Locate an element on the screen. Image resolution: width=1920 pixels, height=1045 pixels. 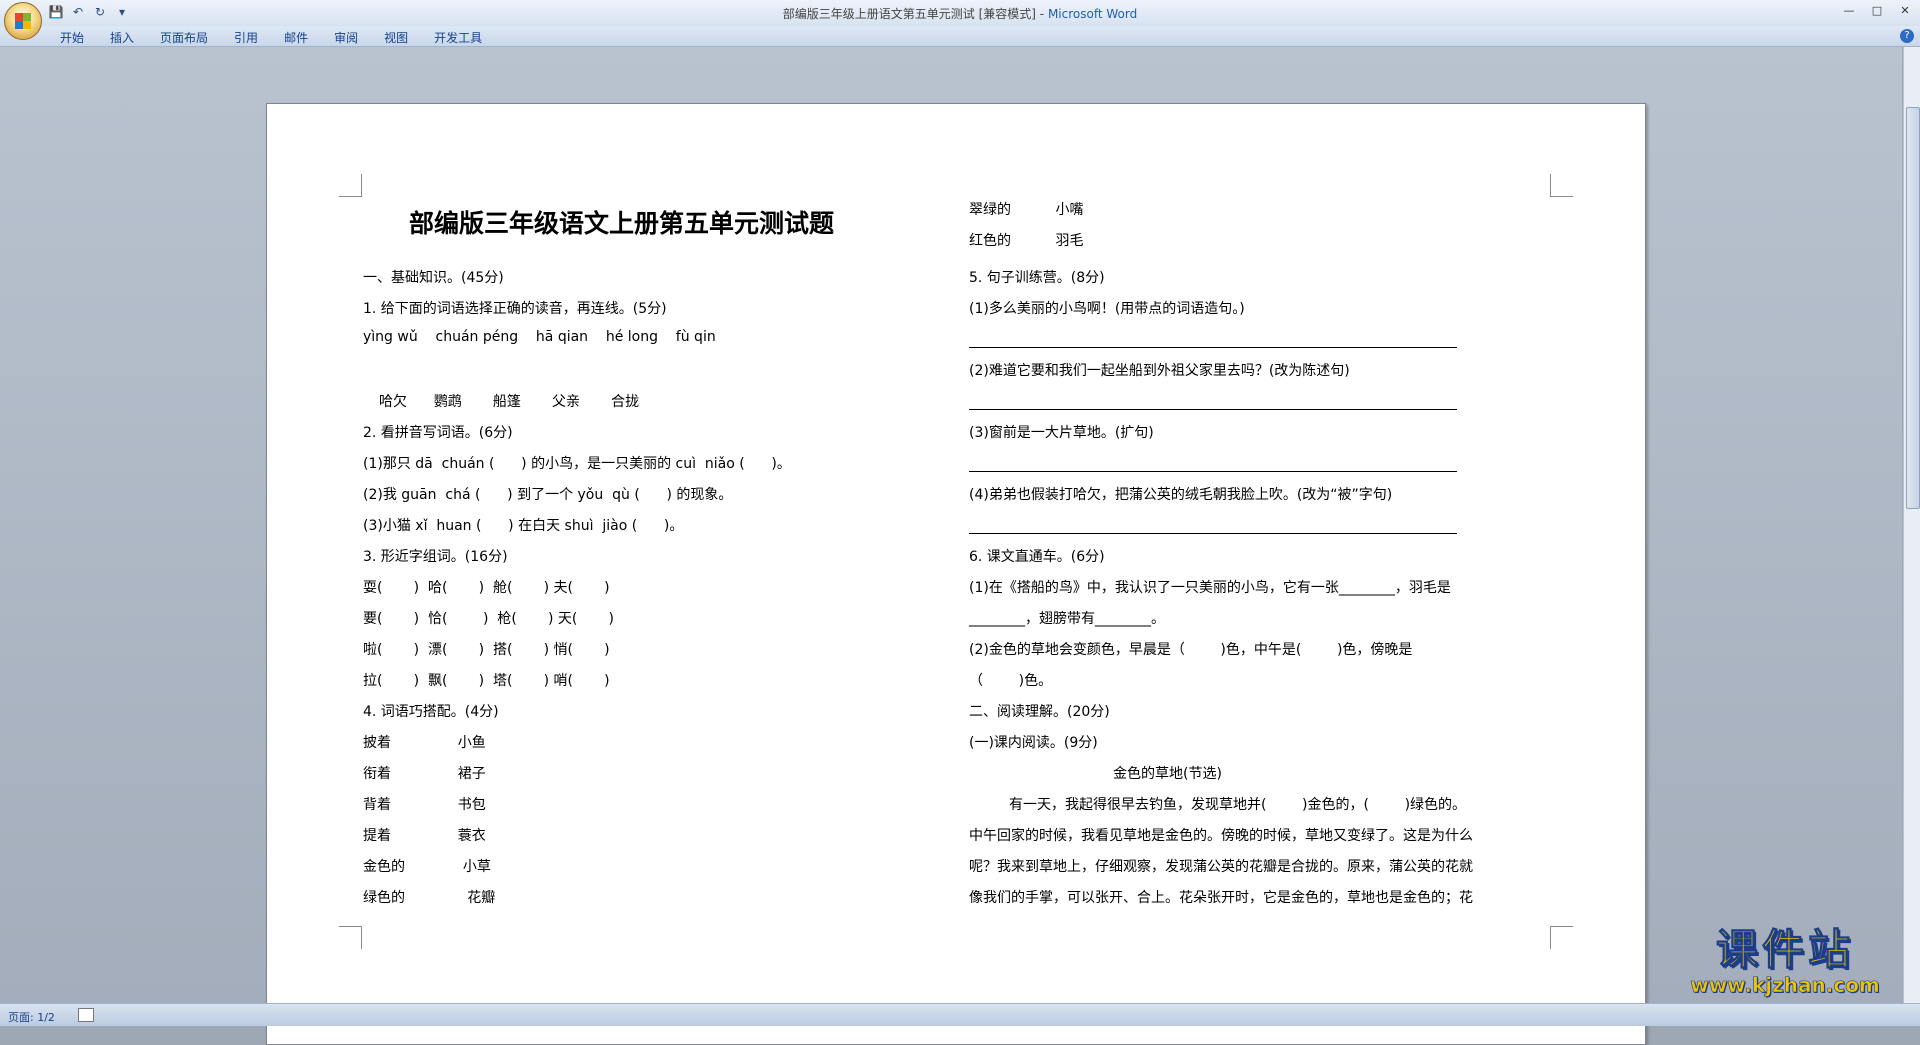
passage-line: 中午回家的时候，我看见草地是金色的。傍晚的时候，草地又变绿了。这是为什么 is located at coordinates (1221, 836).